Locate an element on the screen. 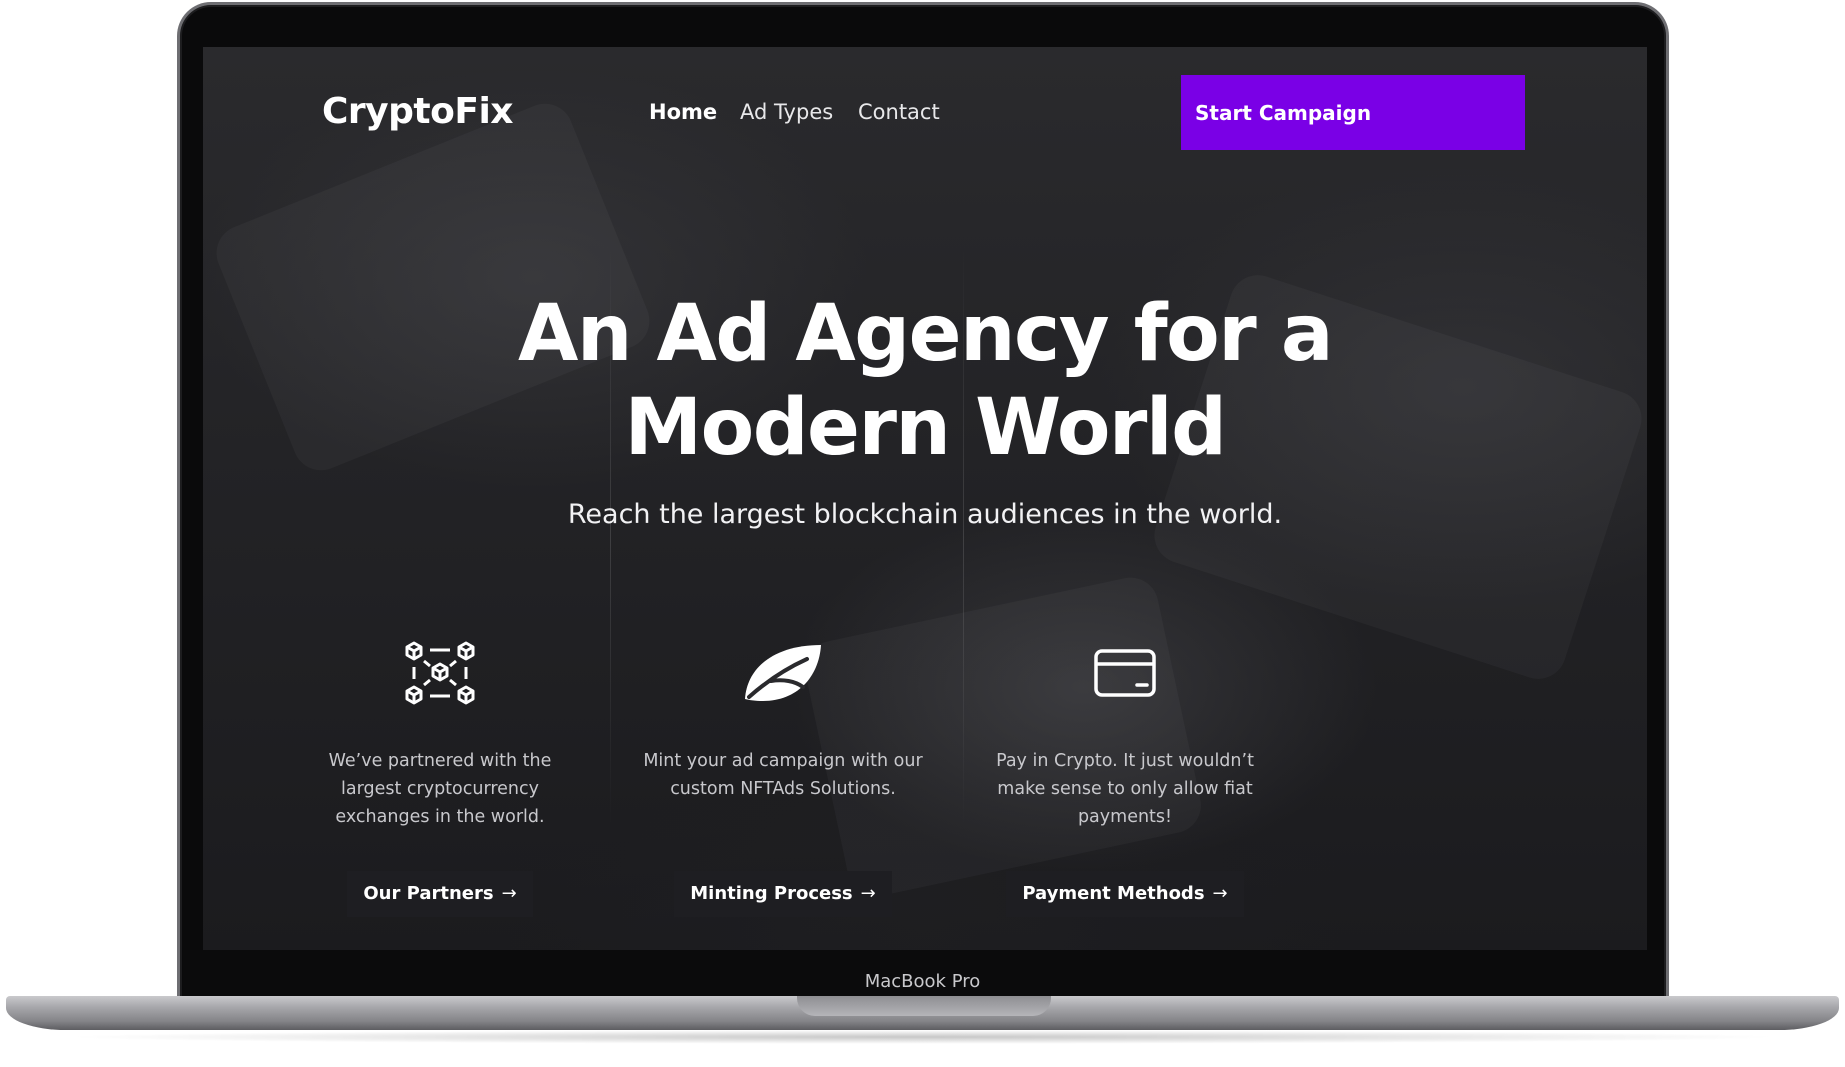 The width and height of the screenshot is (1845, 1067). desc-line: Pay in Crypto. It just wouldn’t is located at coordinates (1125, 761).